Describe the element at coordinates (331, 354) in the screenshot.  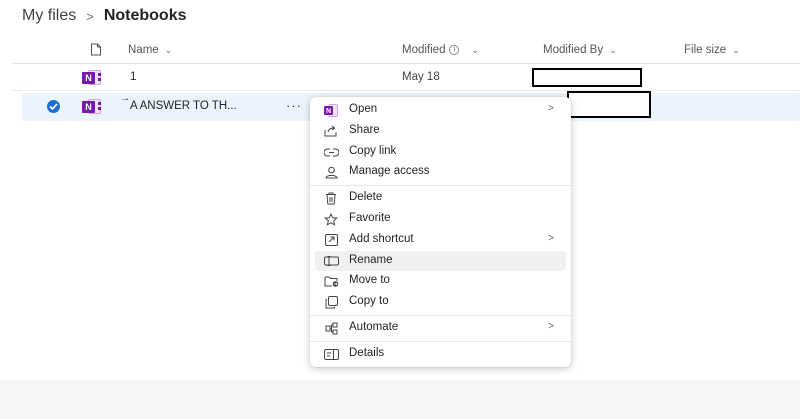
I see `details-icon` at that location.